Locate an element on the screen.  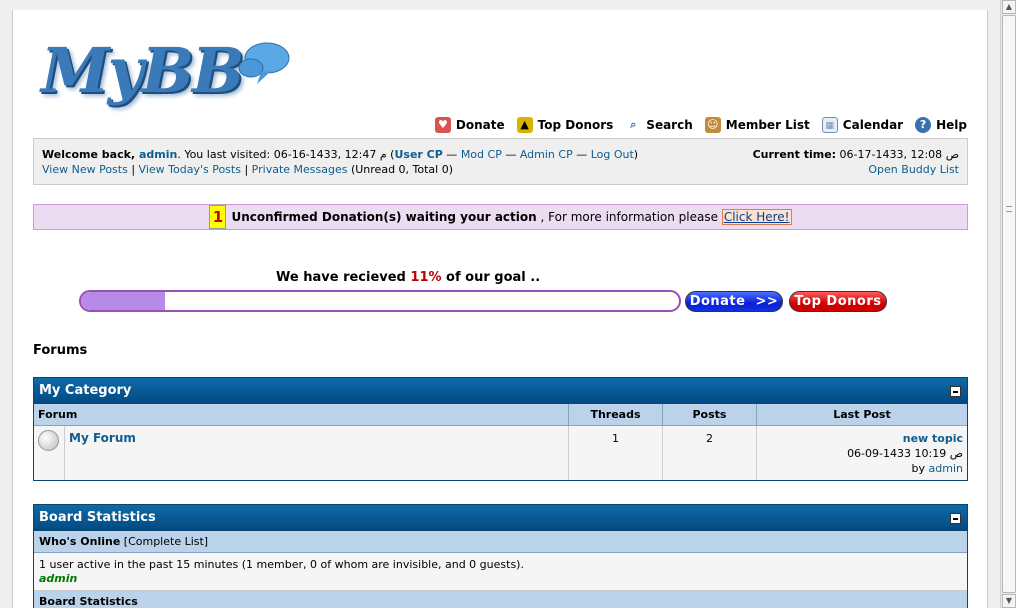
donate-icon: ♥ is located at coordinates (442, 125).